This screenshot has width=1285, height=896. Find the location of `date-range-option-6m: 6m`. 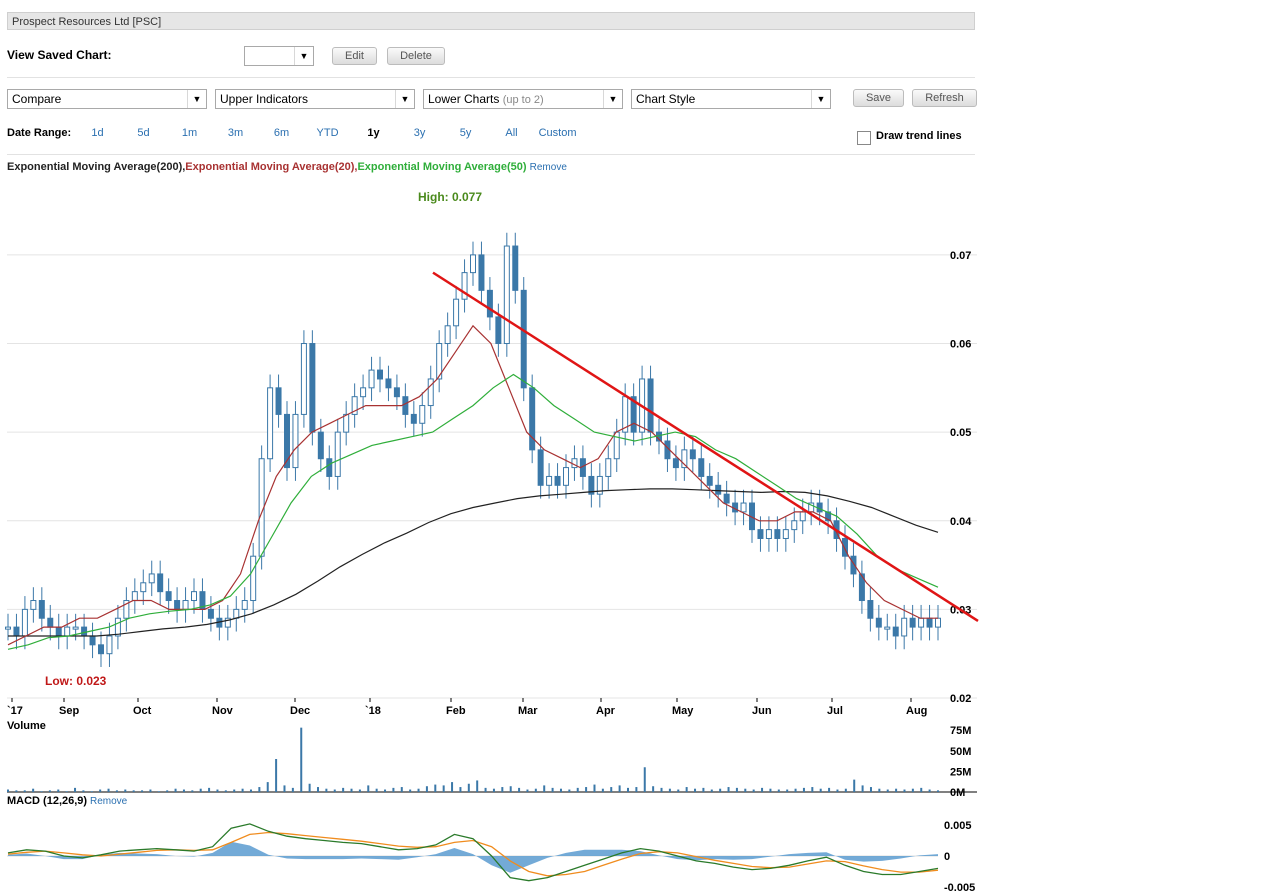

date-range-option-6m: 6m is located at coordinates (281, 133).